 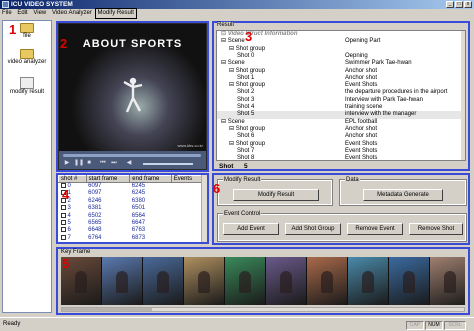 I want to click on pause-icon: ❚❚, so click(x=79, y=163).